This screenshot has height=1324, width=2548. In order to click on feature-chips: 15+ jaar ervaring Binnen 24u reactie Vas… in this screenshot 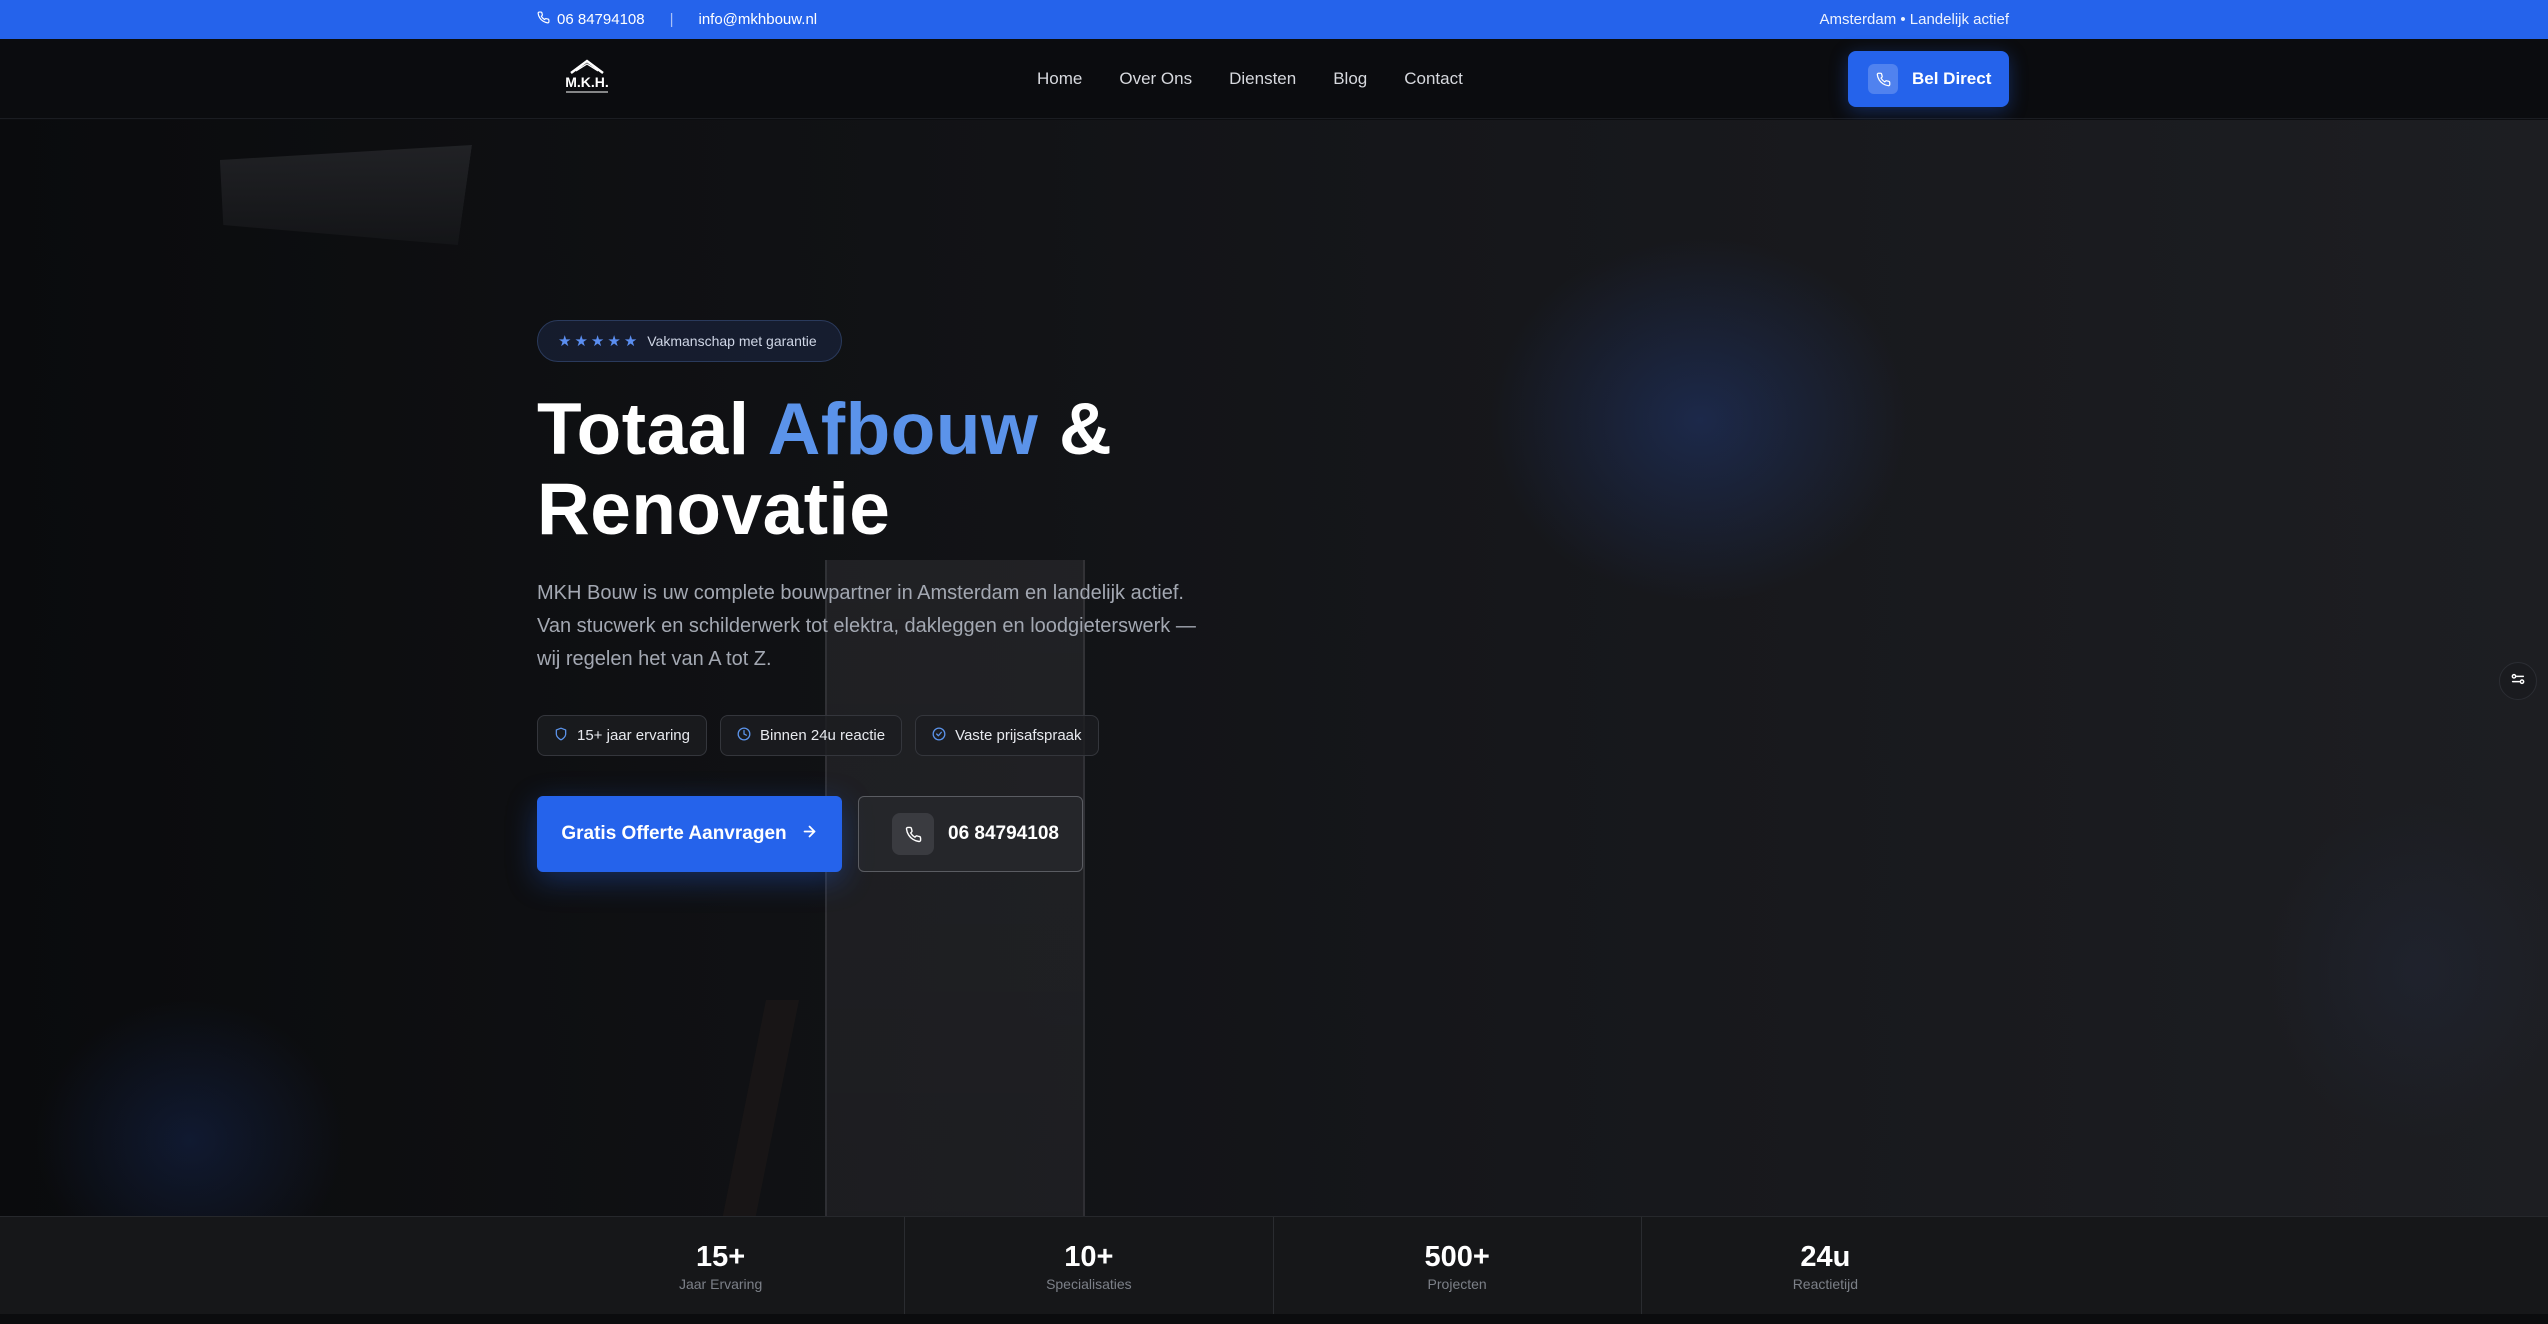, I will do `click(818, 735)`.